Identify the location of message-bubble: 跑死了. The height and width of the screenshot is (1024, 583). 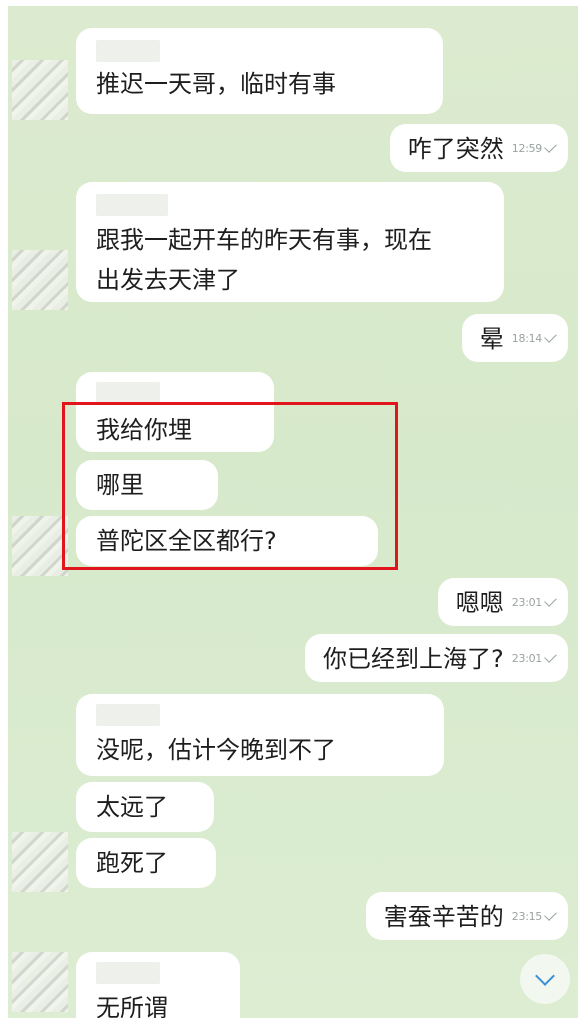
(146, 863).